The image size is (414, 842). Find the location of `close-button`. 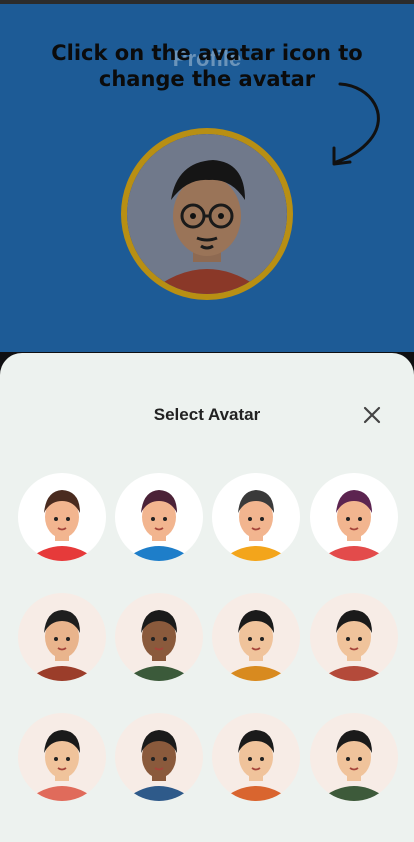

close-button is located at coordinates (372, 415).